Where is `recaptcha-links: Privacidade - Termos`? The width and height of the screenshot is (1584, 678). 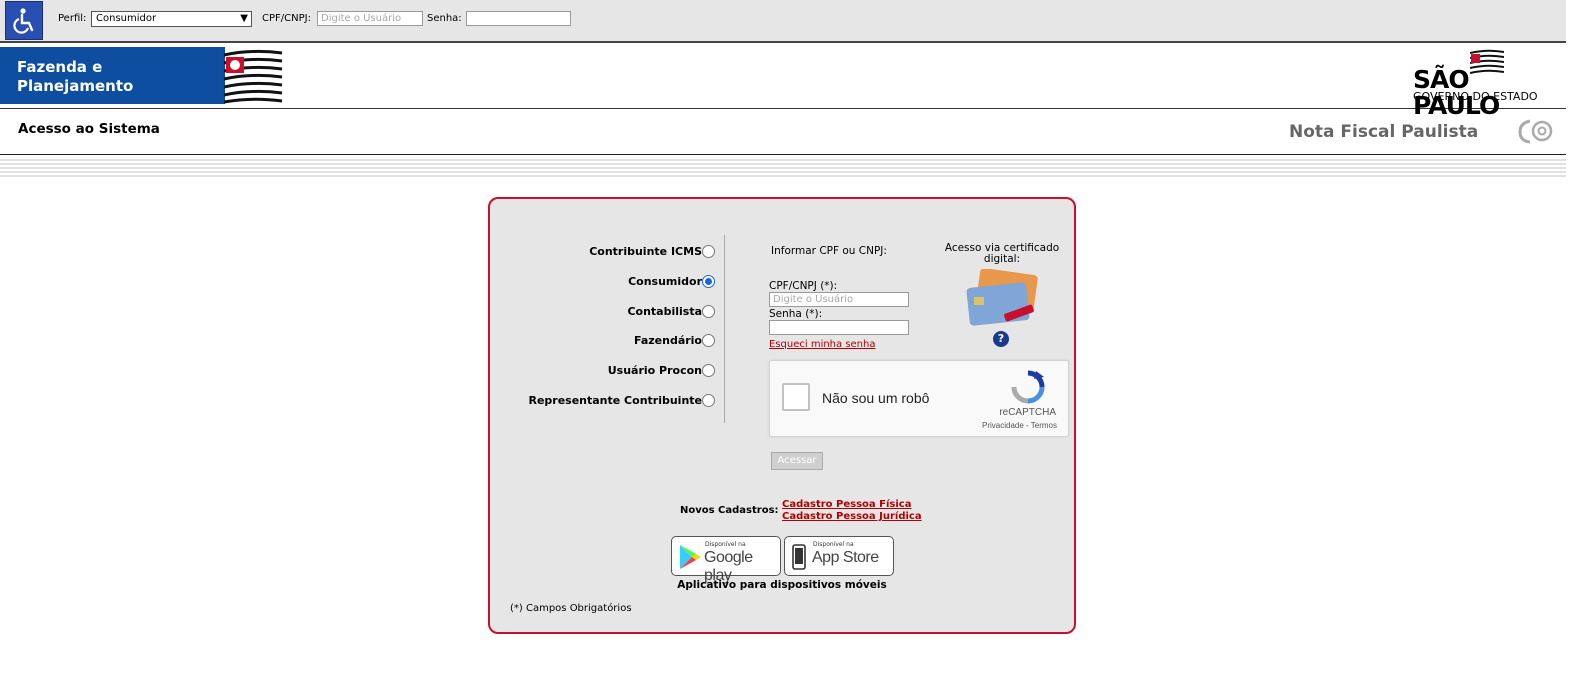
recaptcha-links: Privacidade - Termos is located at coordinates (1019, 425).